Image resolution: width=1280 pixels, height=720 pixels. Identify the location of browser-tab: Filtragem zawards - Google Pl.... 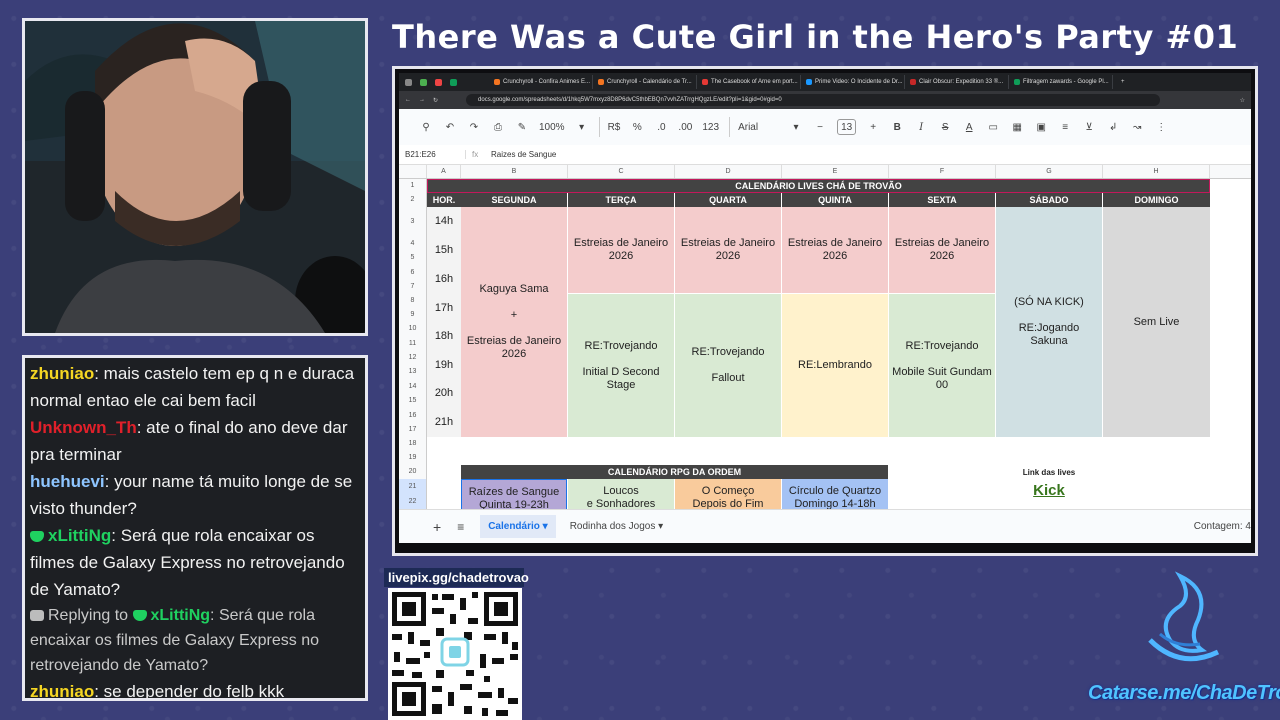
(1061, 82).